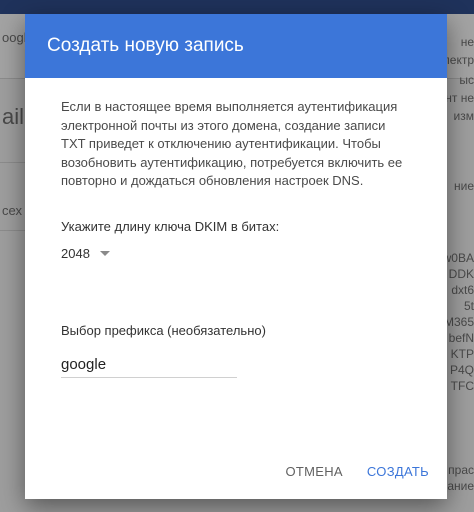  Describe the element at coordinates (170, 226) in the screenshot. I see `key-length-label: Укажите длину ключа DKIM в битах:` at that location.